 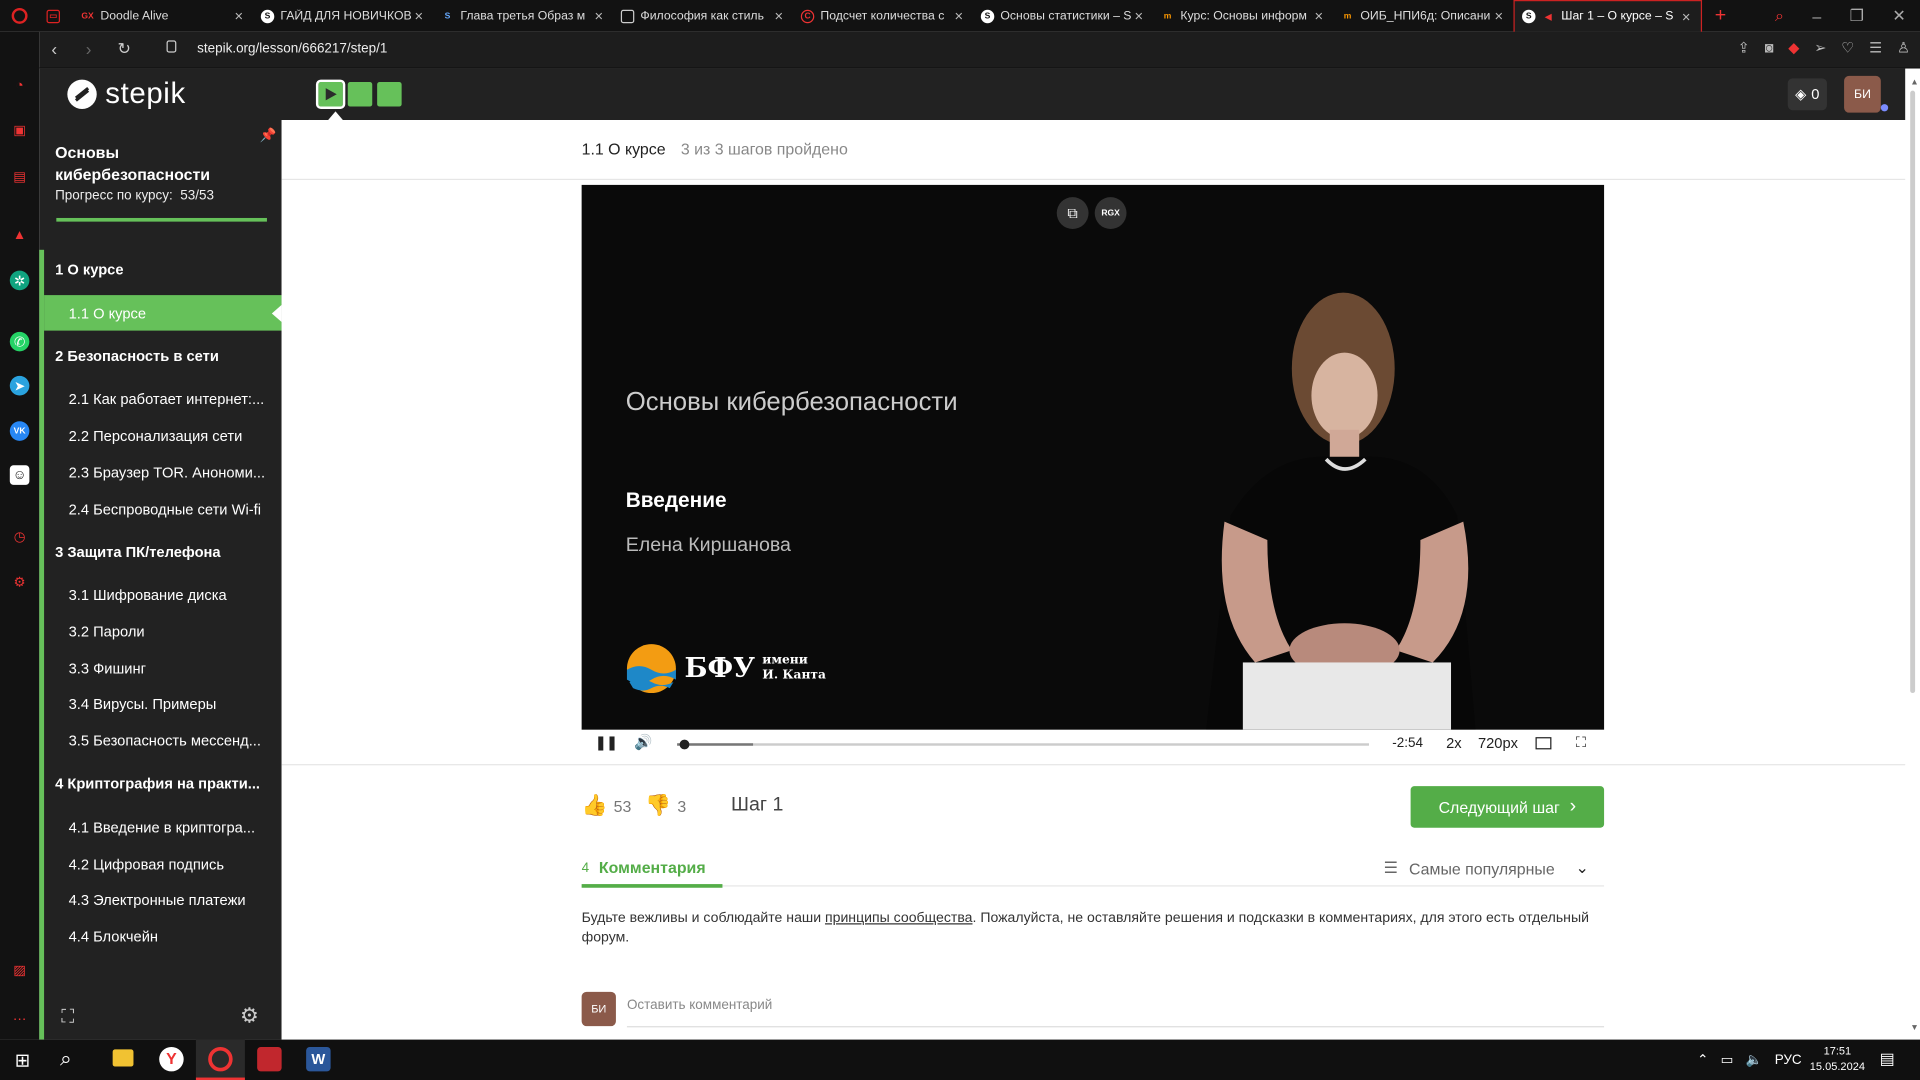 What do you see at coordinates (19, 431) in the screenshot?
I see `vk-icon: VK` at bounding box center [19, 431].